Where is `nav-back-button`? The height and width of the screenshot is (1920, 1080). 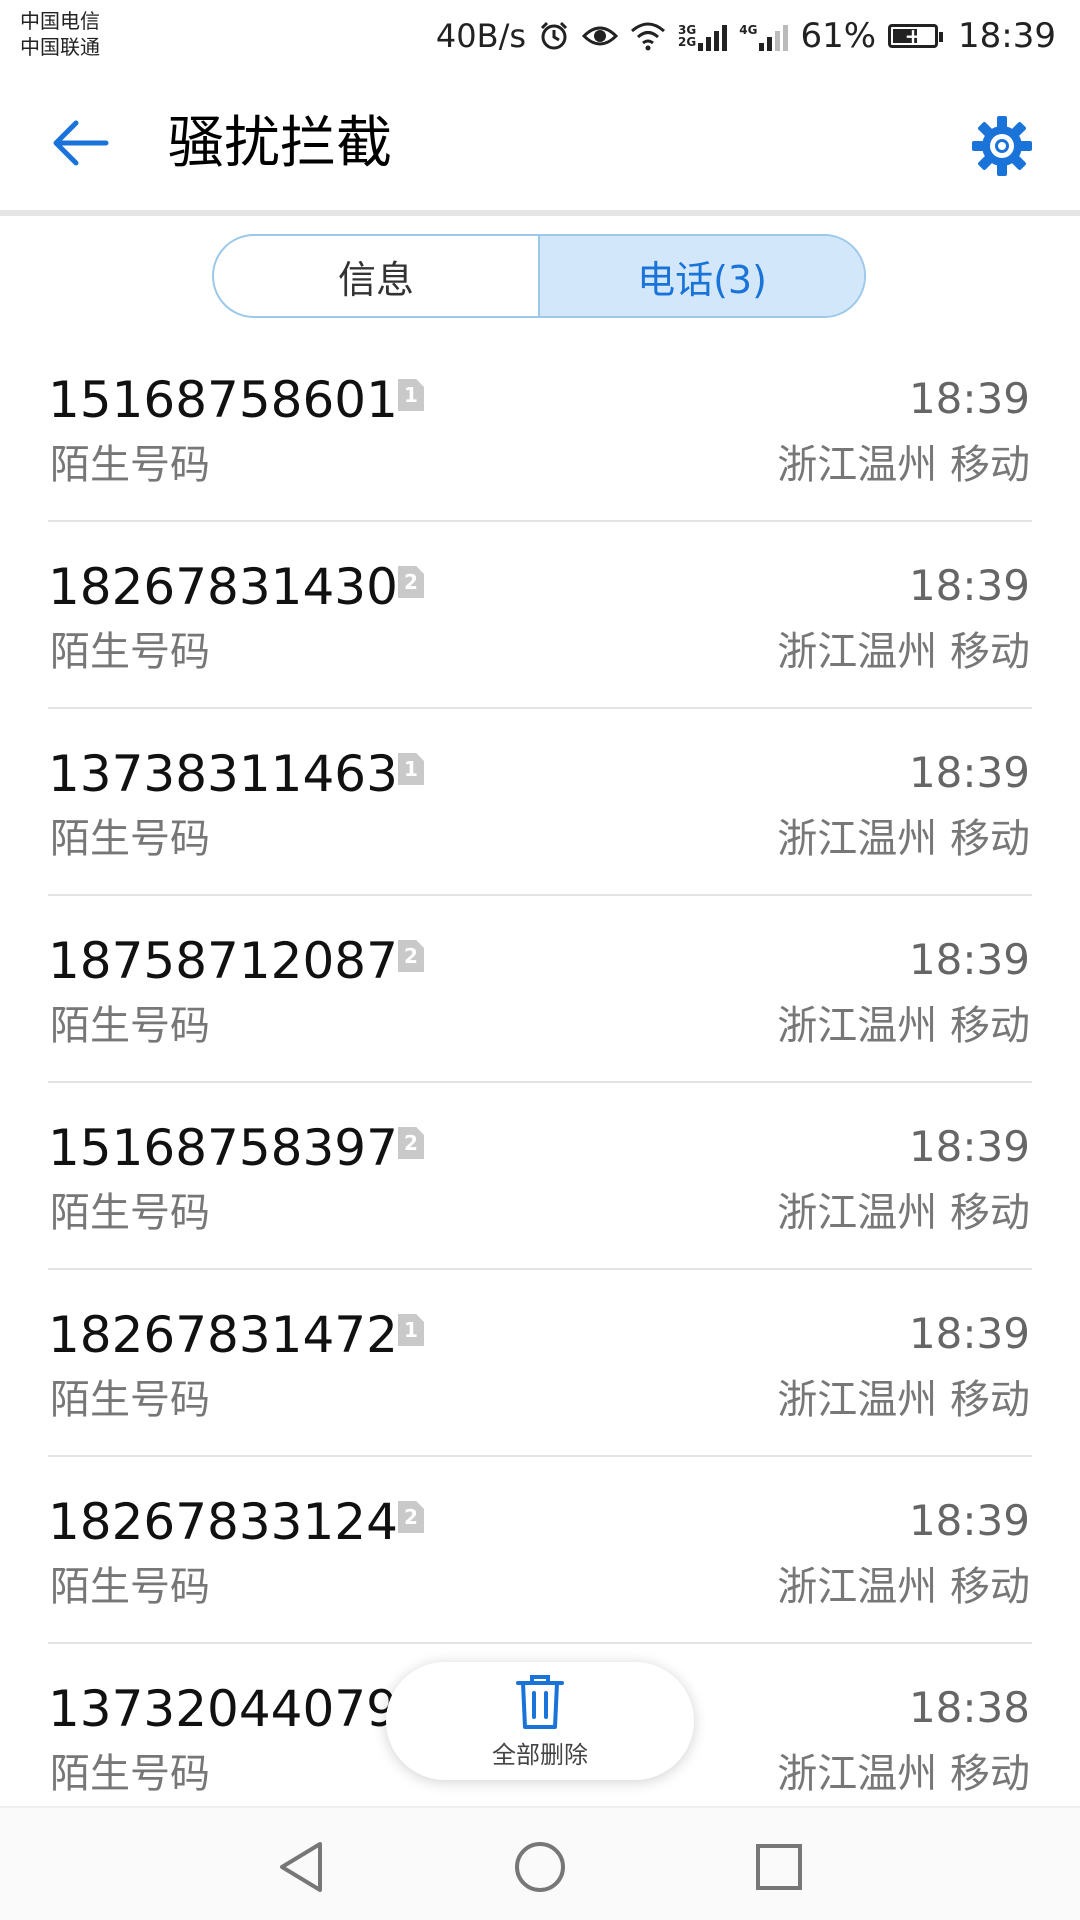 nav-back-button is located at coordinates (301, 1867).